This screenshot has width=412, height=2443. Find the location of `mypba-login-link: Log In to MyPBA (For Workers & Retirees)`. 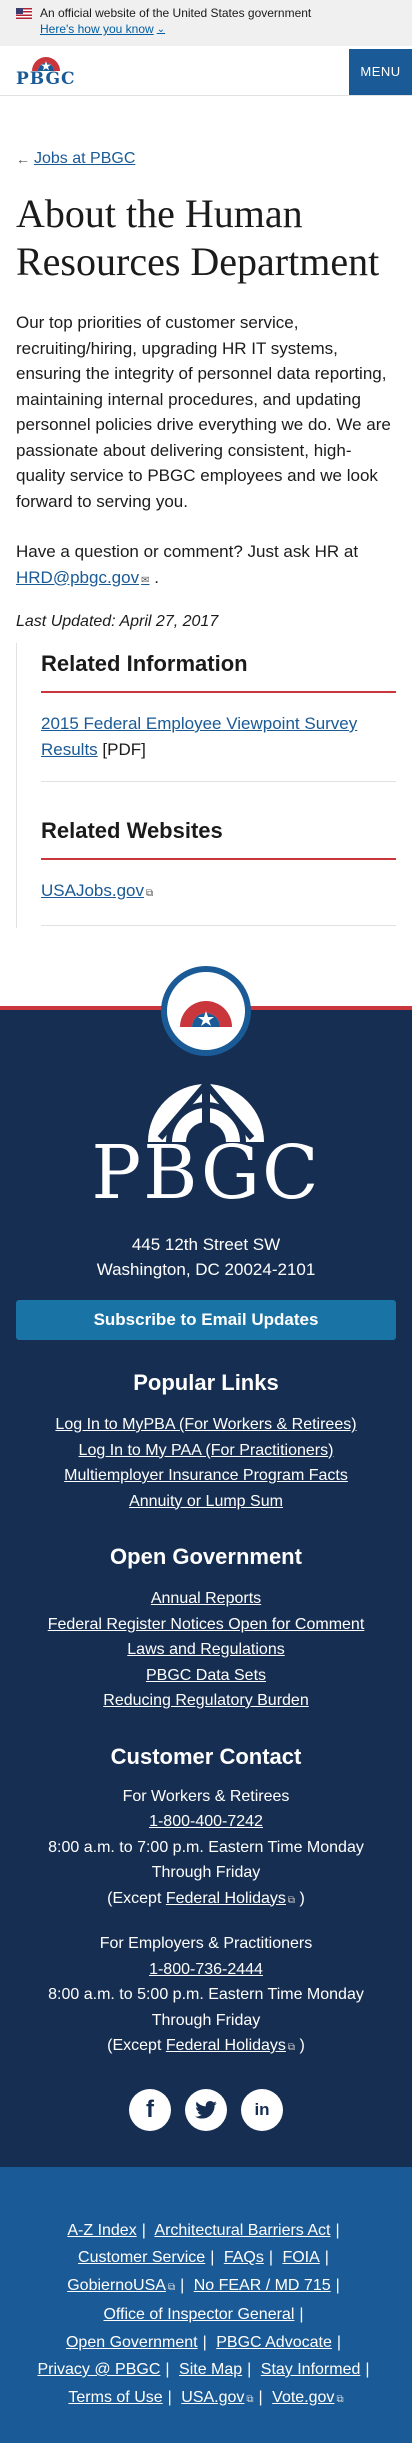

mypba-login-link: Log In to MyPBA (For Workers & Retirees) is located at coordinates (206, 1425).